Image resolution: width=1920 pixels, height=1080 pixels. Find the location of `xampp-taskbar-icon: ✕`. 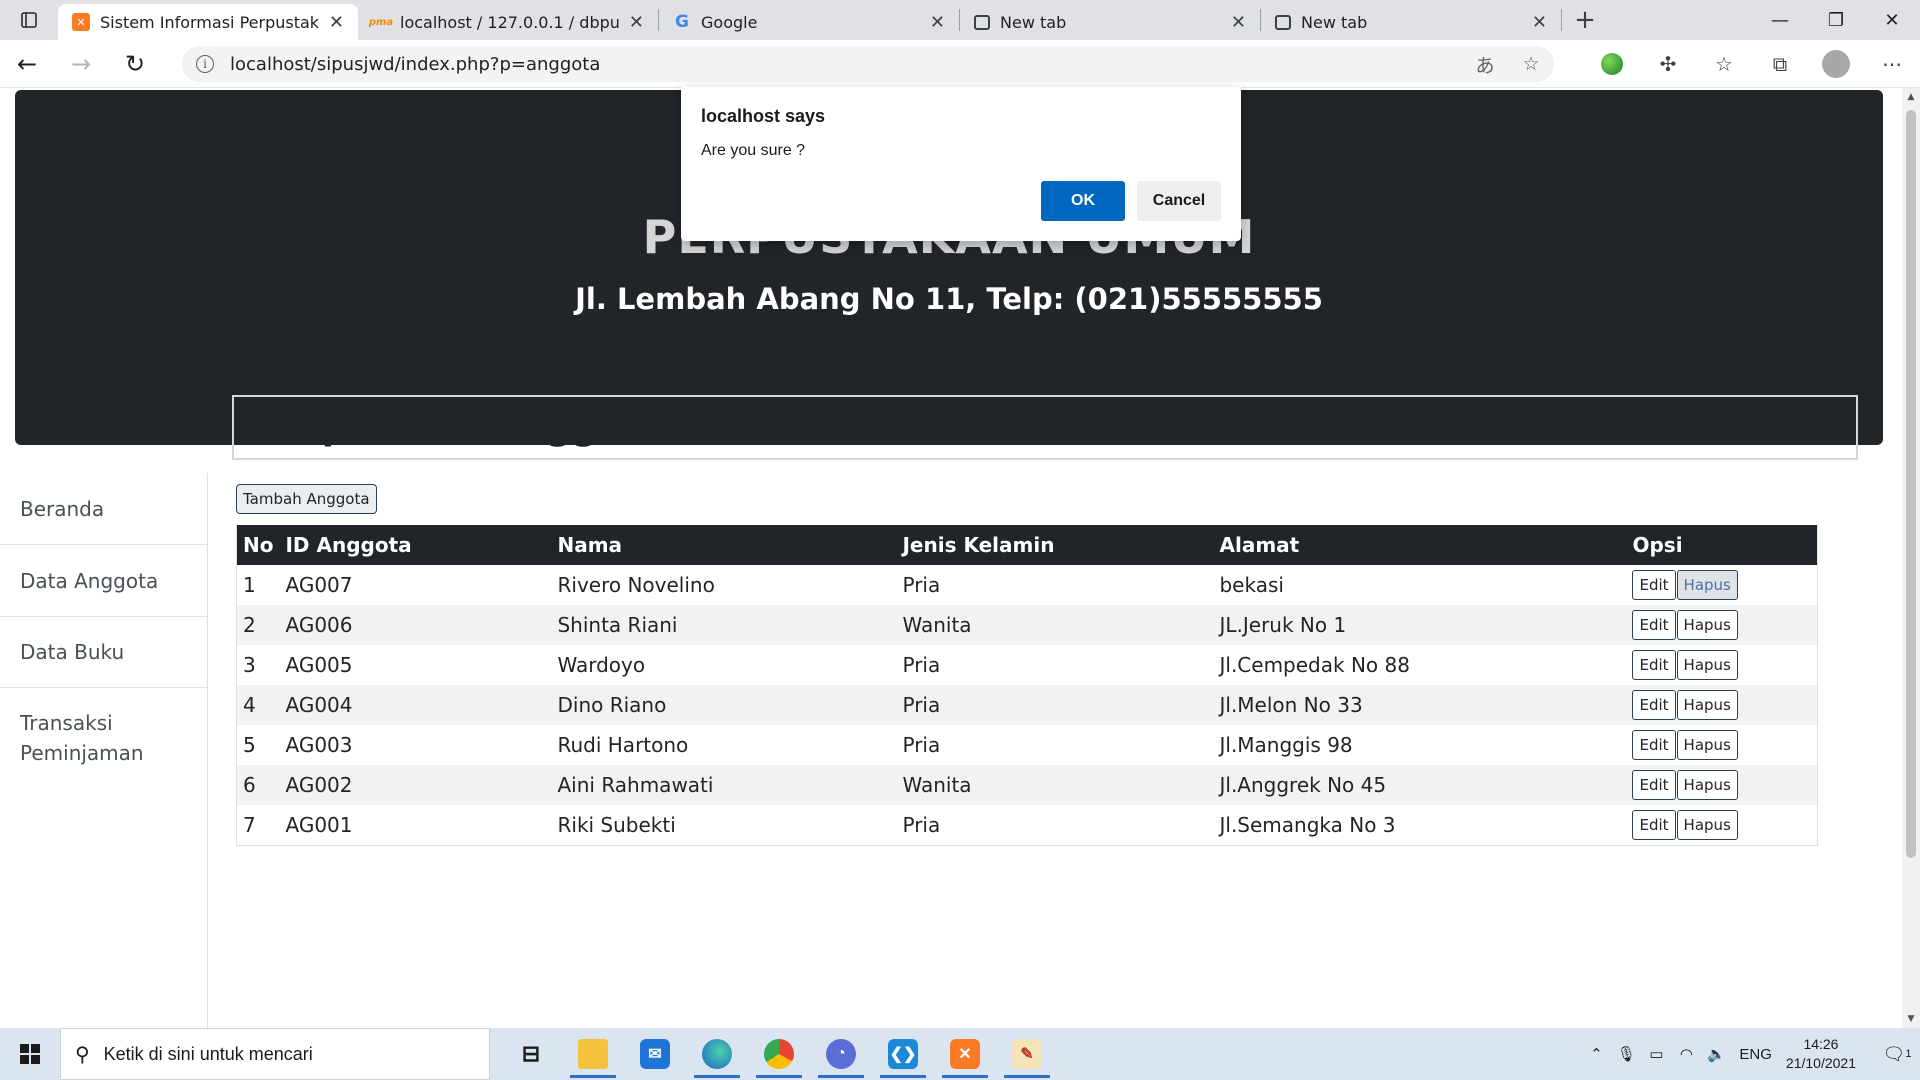

xampp-taskbar-icon: ✕ is located at coordinates (965, 1054).